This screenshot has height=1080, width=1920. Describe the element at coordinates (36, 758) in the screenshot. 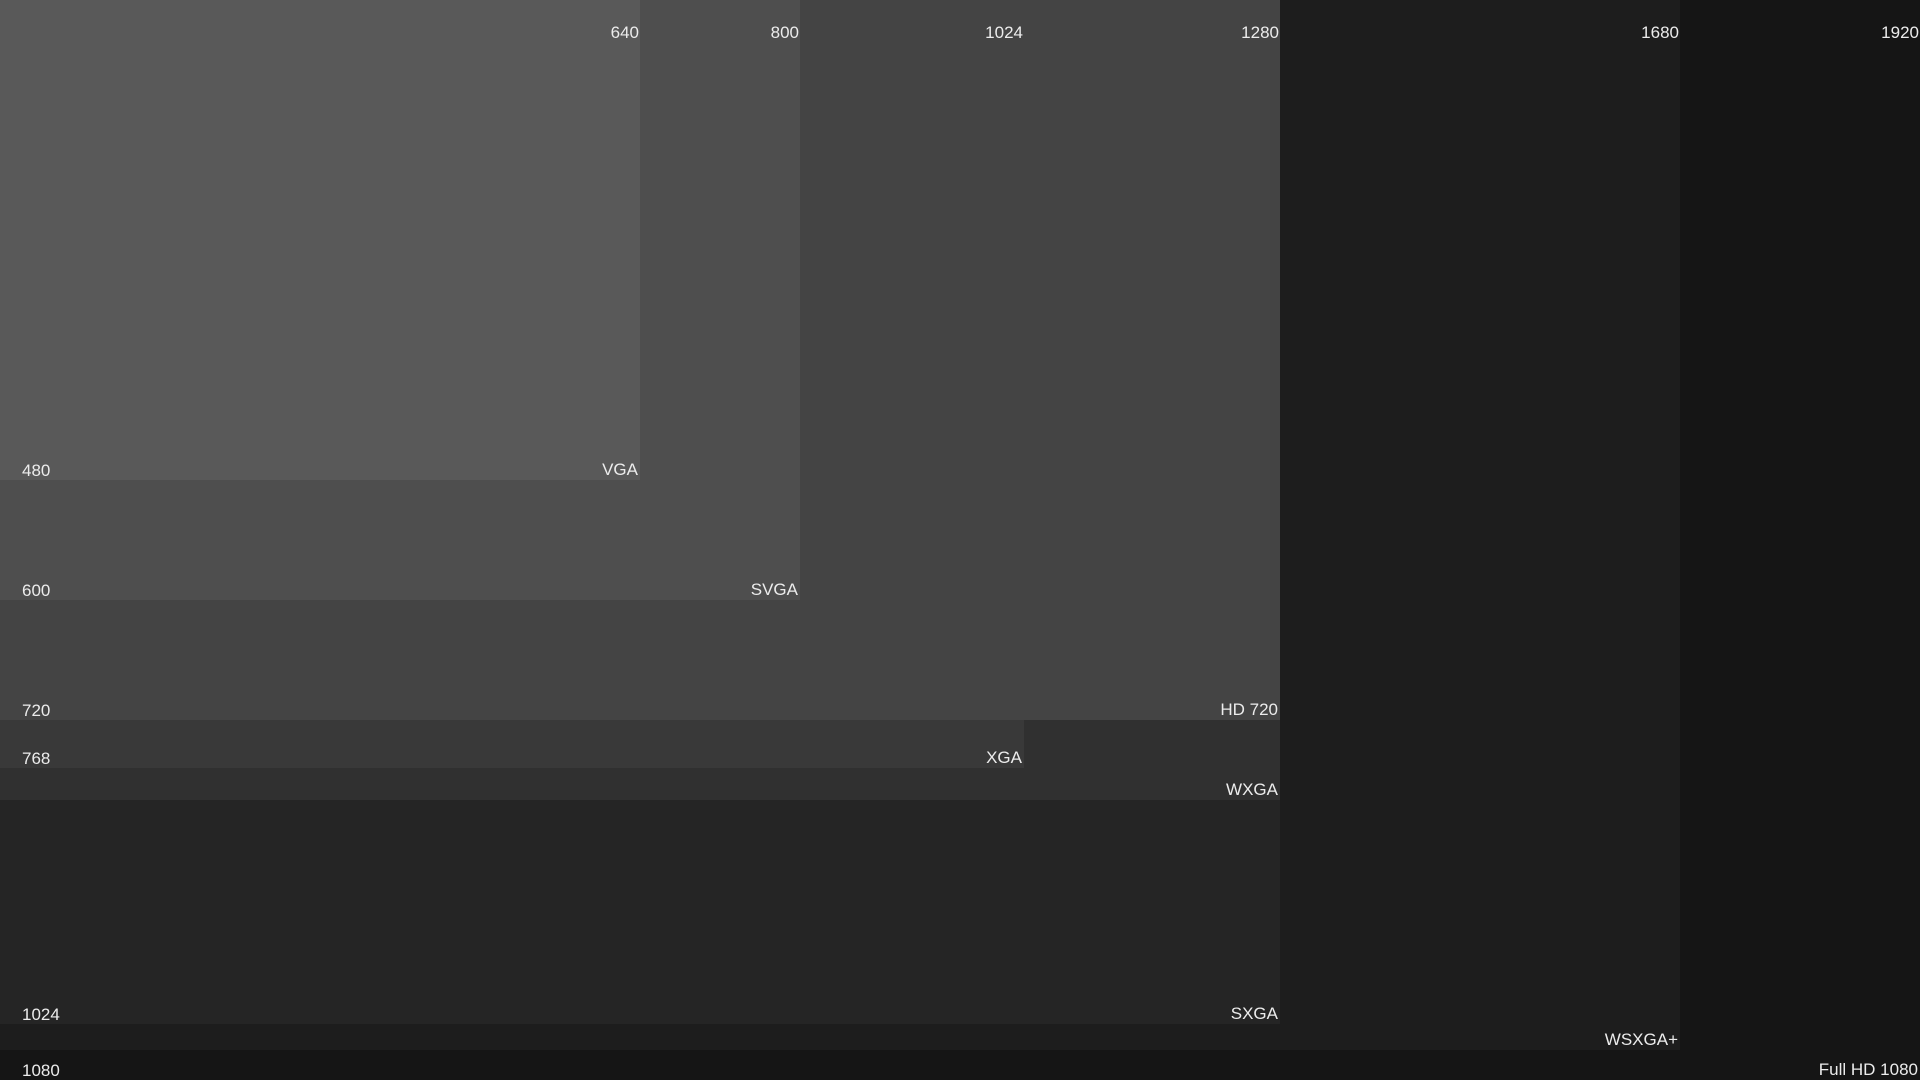

I see `height-label-768: 768` at that location.